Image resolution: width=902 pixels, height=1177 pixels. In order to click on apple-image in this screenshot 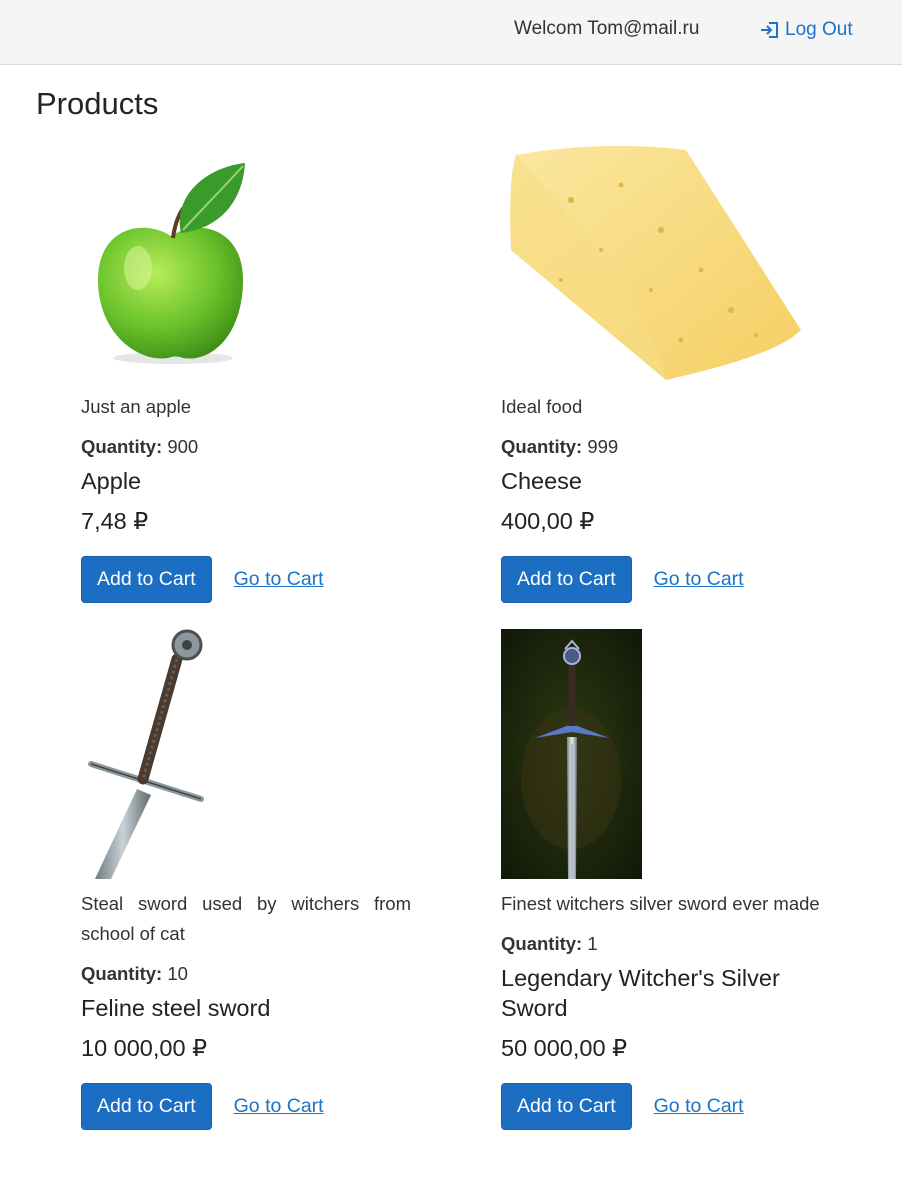, I will do `click(246, 266)`.